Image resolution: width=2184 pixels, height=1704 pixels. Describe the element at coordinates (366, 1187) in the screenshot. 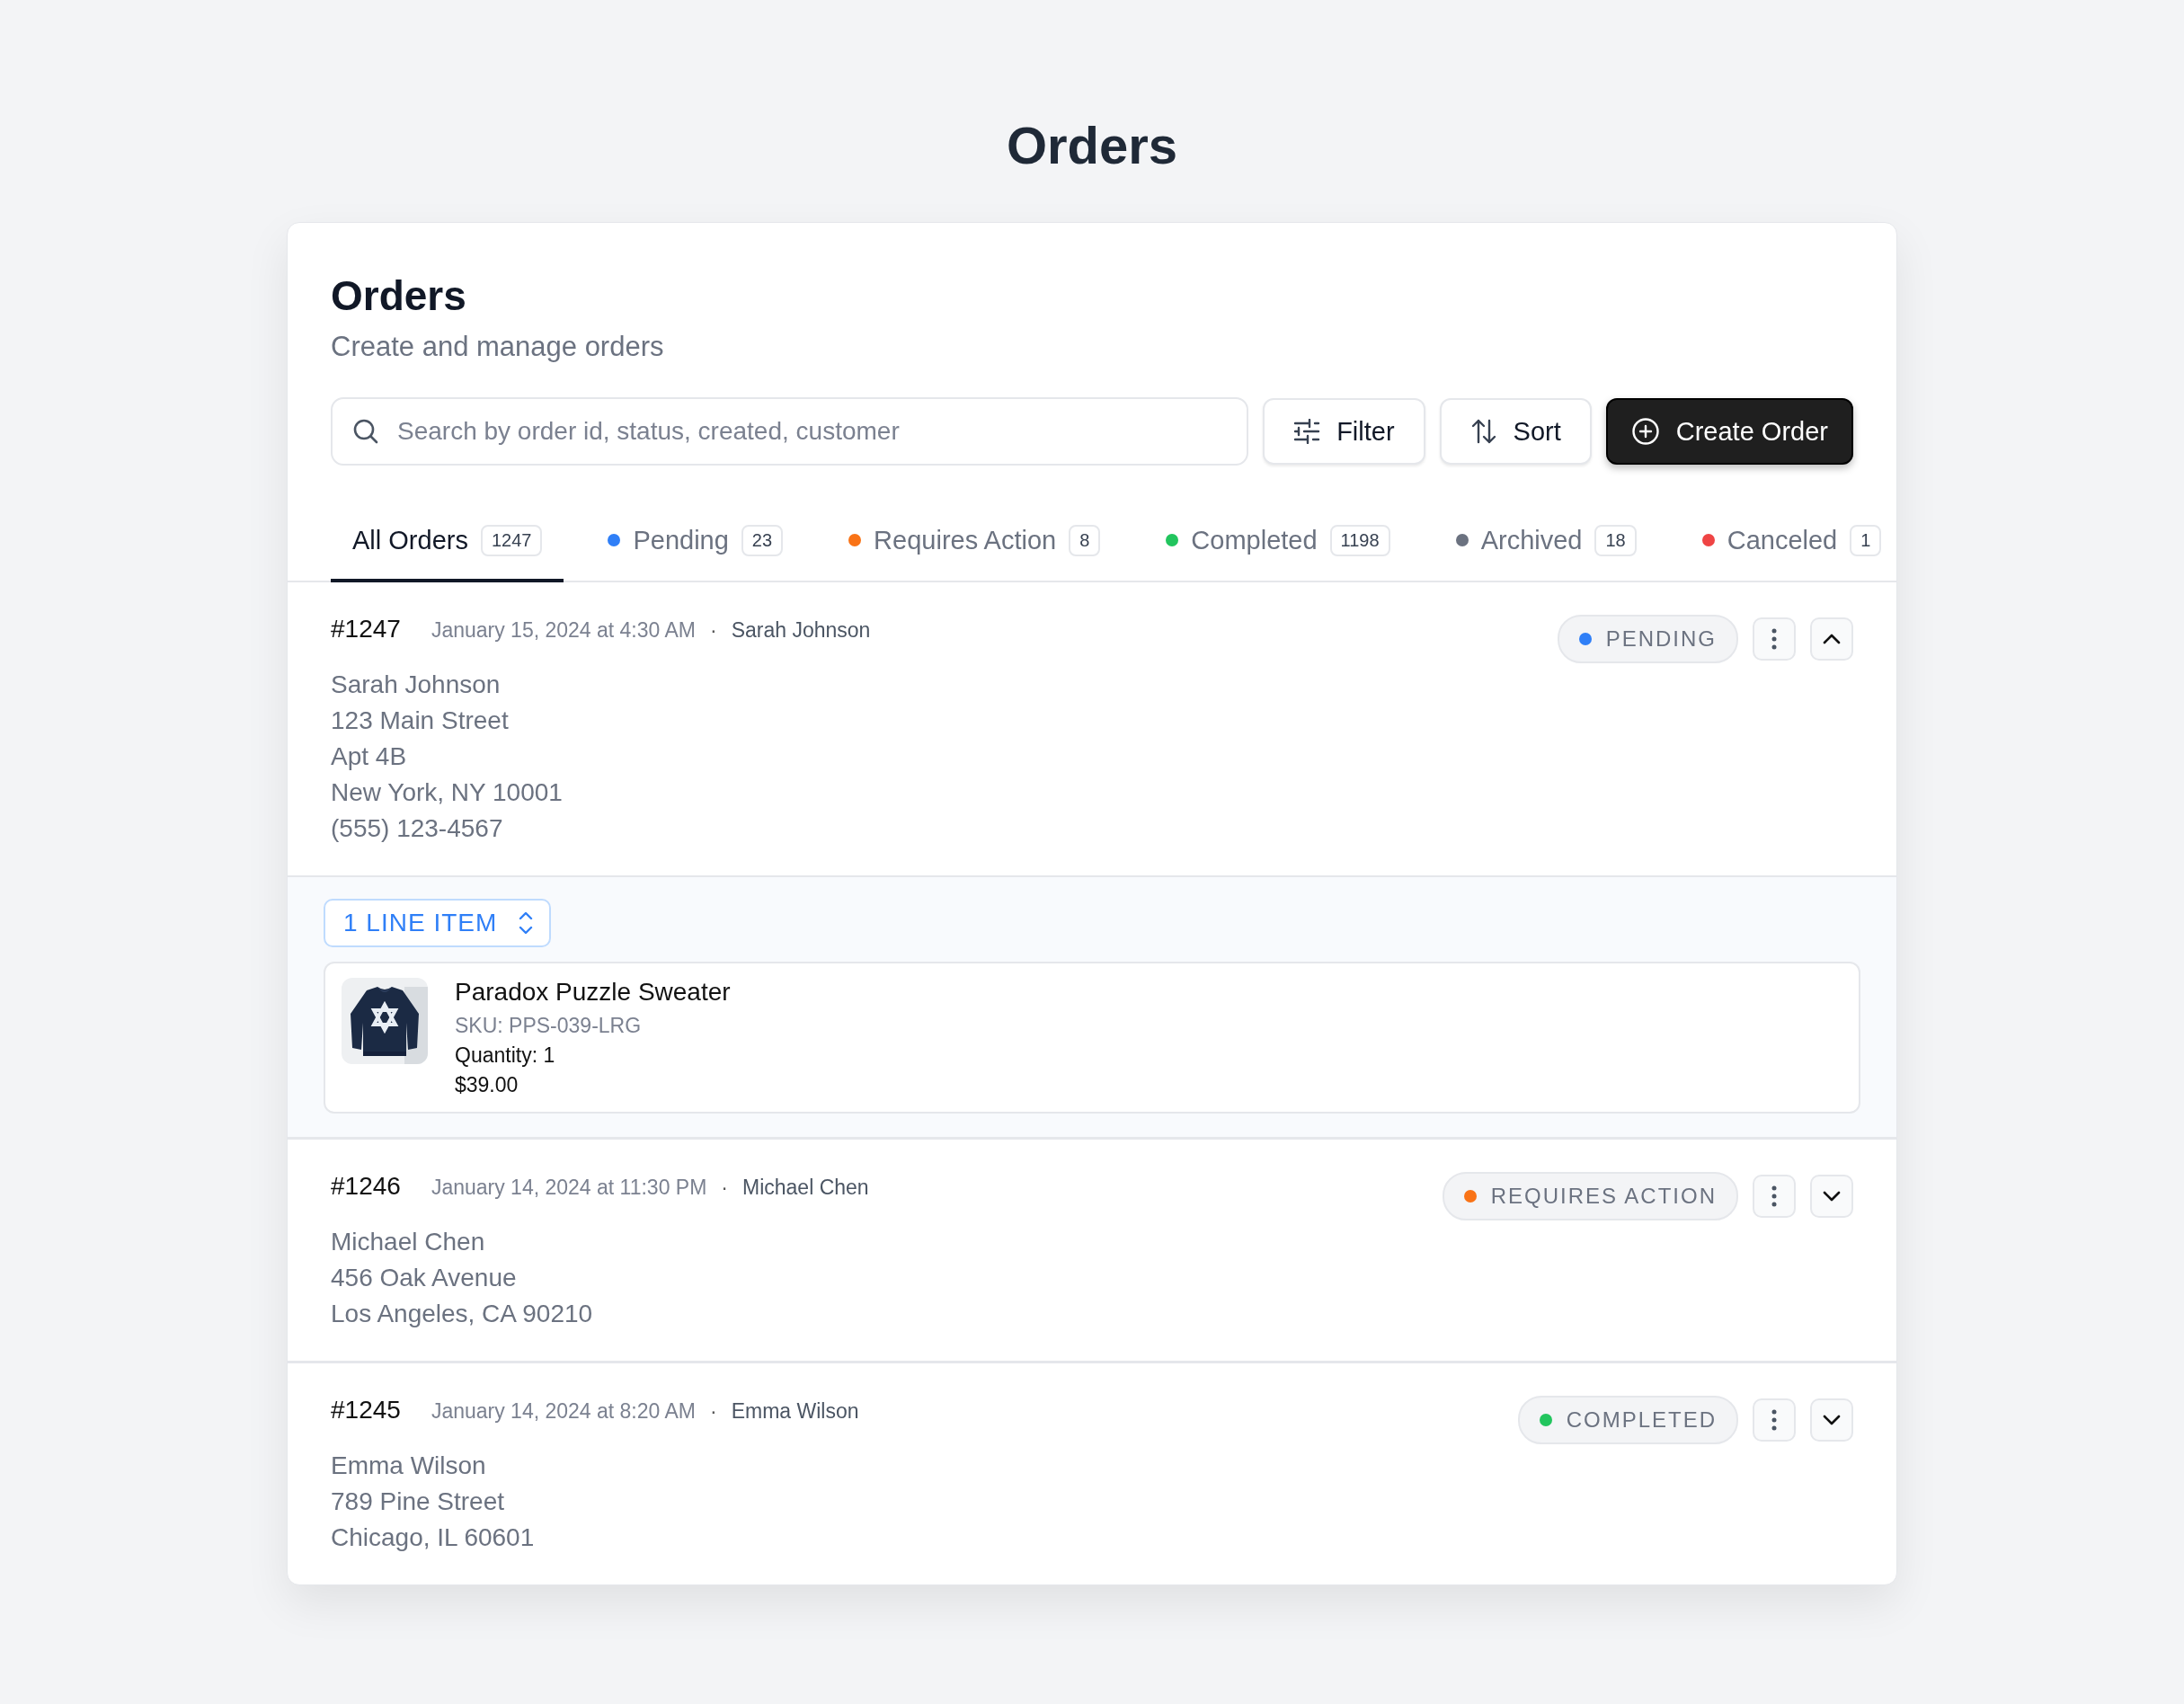

I see `order-number: #1246` at that location.